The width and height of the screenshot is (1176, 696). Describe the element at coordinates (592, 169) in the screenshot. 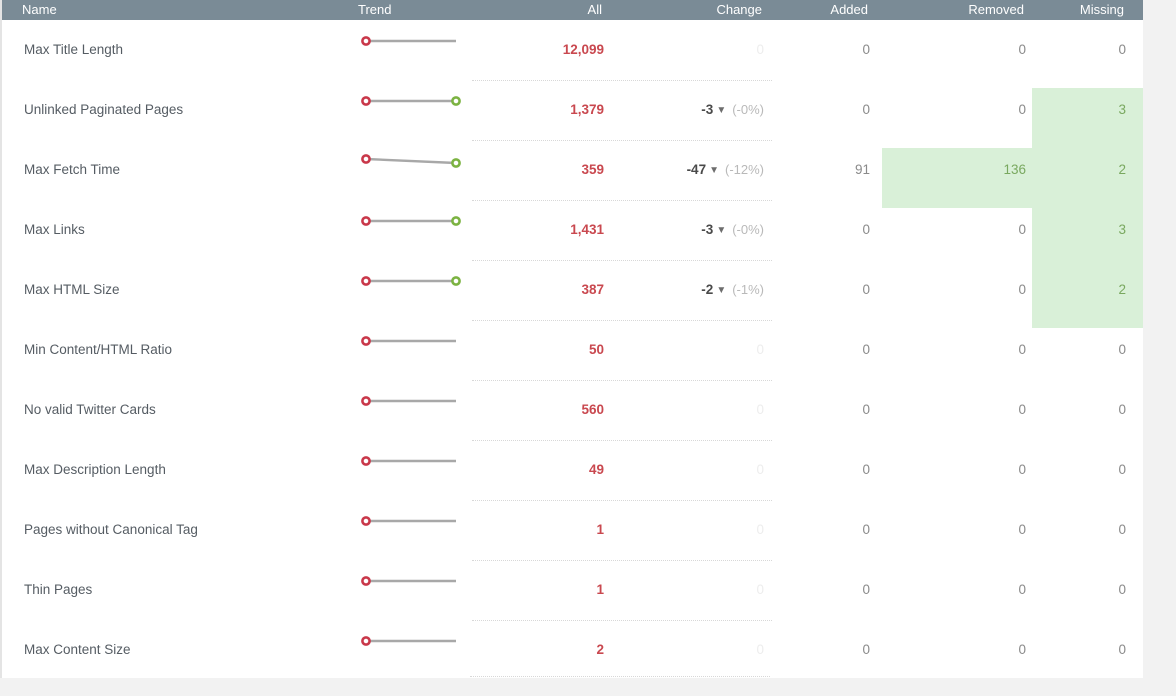

I see `cell-all: 359` at that location.